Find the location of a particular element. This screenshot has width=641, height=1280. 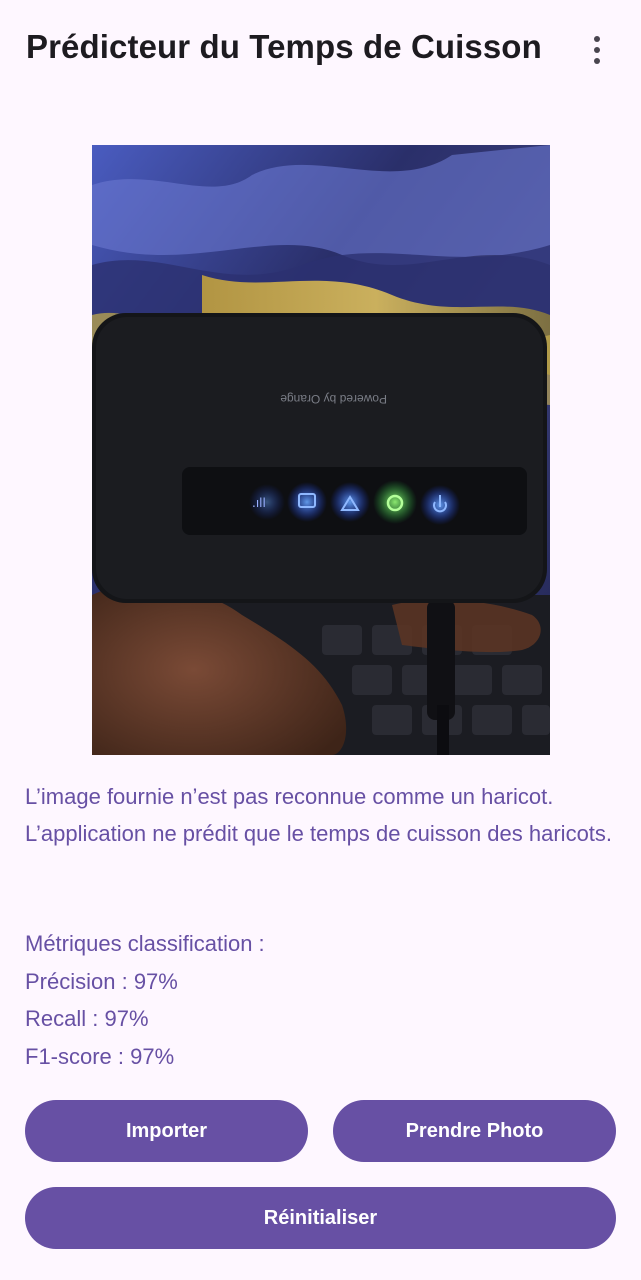

top-app-bar: Prédicteur du Temps de Cuisson is located at coordinates (320, 50).